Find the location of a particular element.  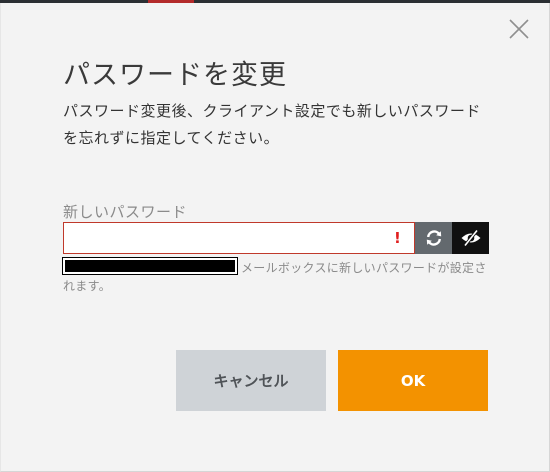

toggle-password-visibility-button is located at coordinates (470, 238).